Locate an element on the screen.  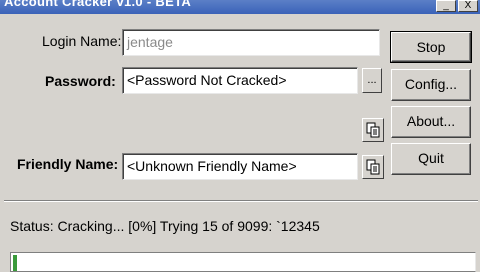
minimize-button: _ is located at coordinates (446, 6).